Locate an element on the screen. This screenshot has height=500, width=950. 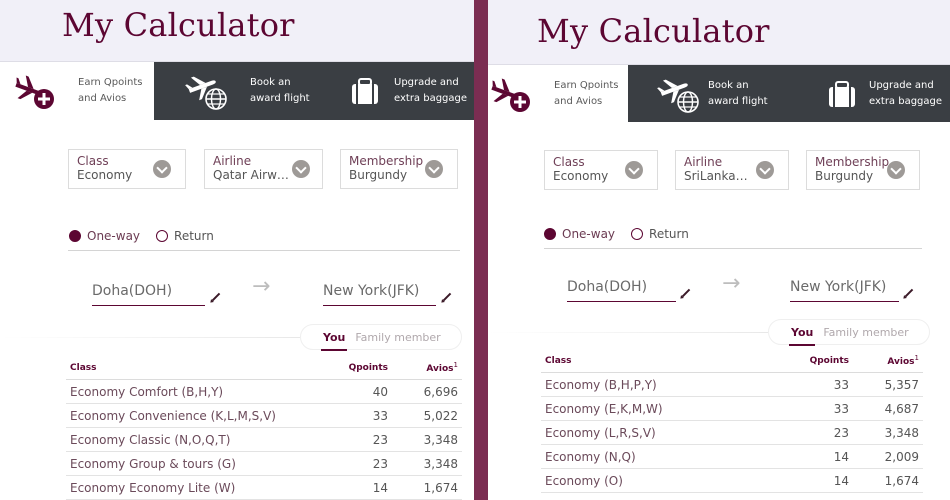
arrow-right-icon: → is located at coordinates (731, 283).